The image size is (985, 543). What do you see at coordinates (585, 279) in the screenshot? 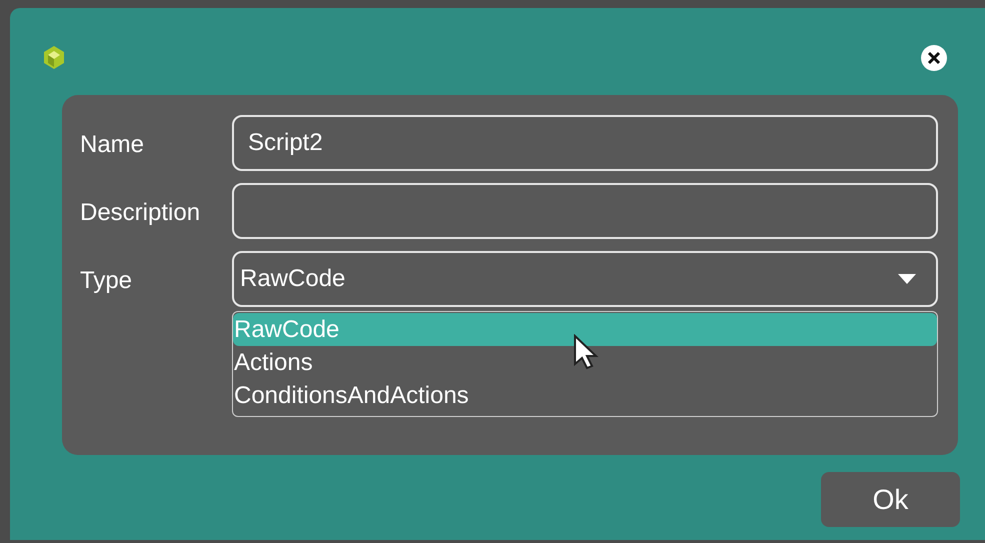
I see `type-dropdown: RawCode` at bounding box center [585, 279].